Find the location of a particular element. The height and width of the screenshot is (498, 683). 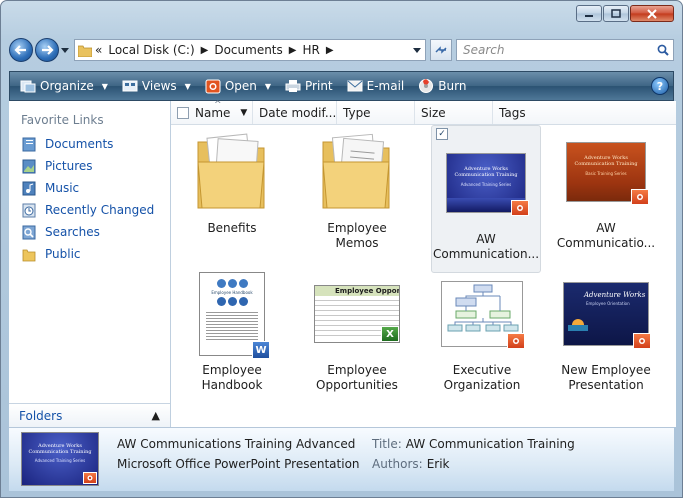

breadcrumb-local-disk: Local Disk (C:) is located at coordinates (151, 50).